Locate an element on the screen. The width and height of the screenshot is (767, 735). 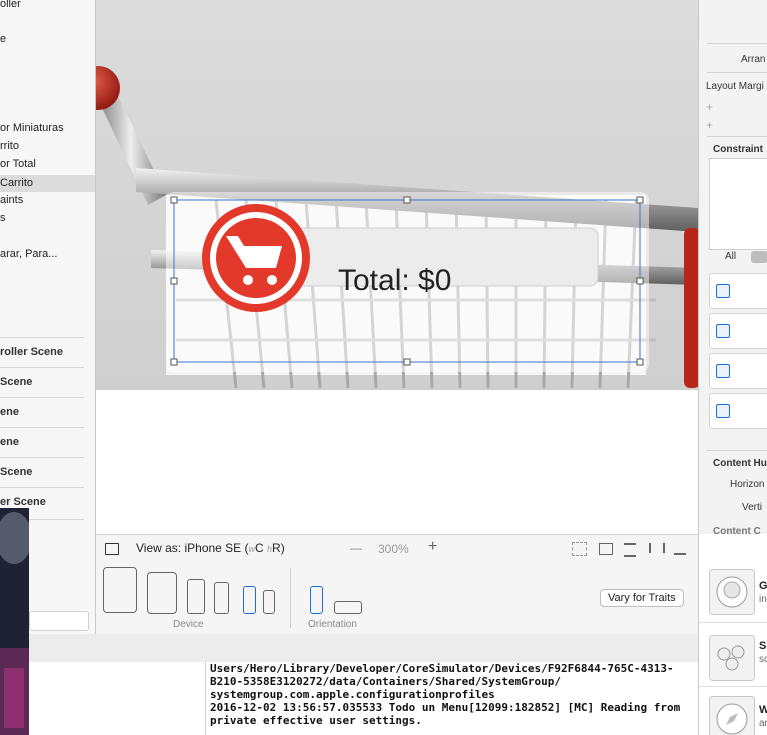
pin-icon is located at coordinates (657, 548).